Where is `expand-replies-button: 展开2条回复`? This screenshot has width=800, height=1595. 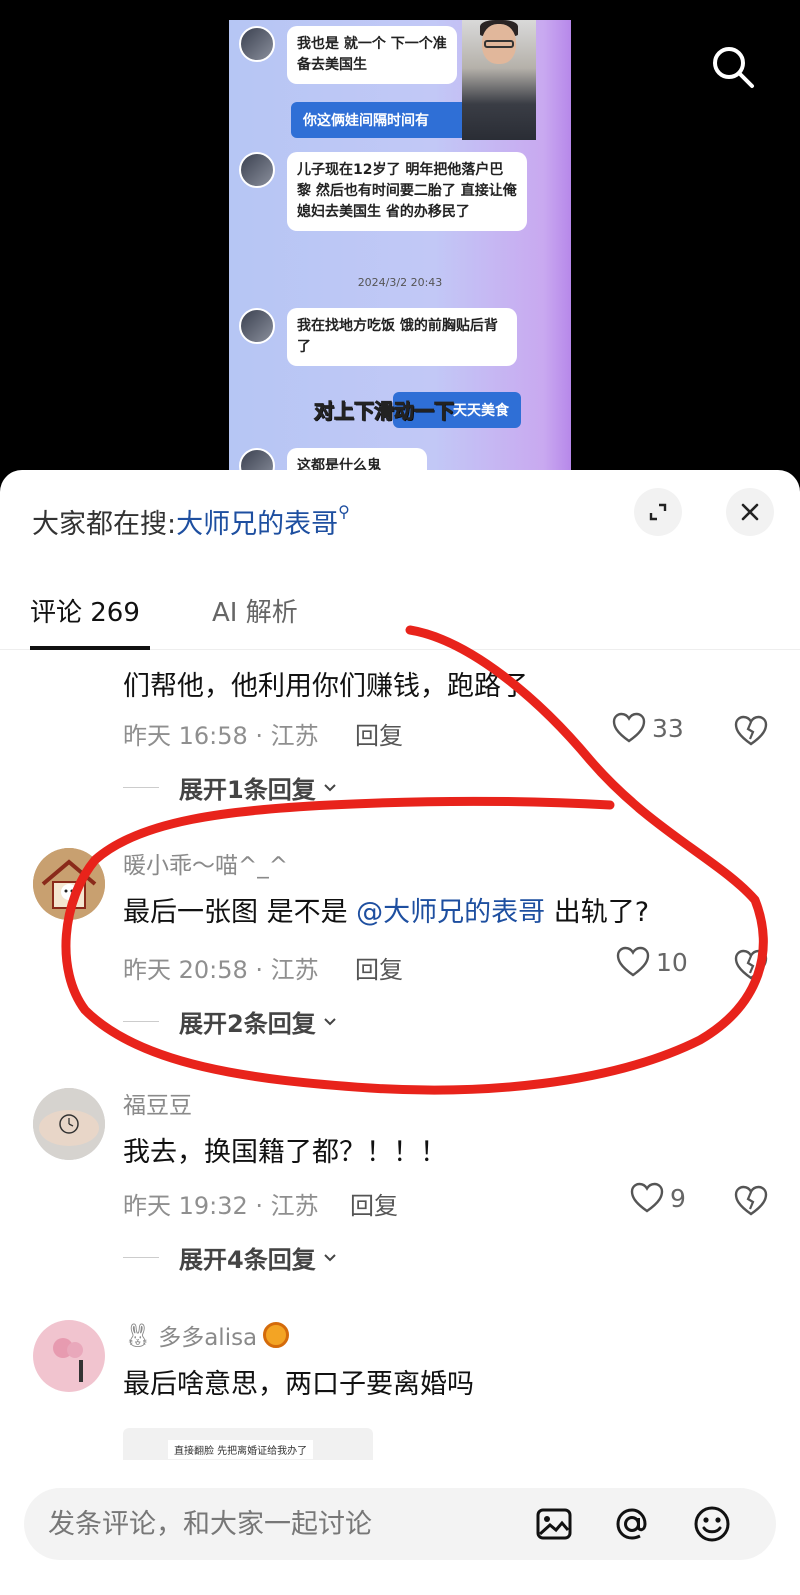
expand-replies-button: 展开2条回复 is located at coordinates (230, 1021).